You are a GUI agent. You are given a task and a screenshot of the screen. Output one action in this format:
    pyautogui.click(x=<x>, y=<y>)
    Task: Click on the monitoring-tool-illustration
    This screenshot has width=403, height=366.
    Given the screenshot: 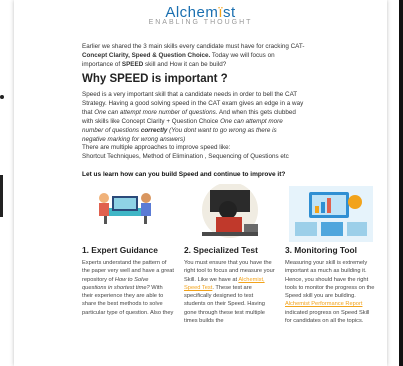 What is the action you would take?
    pyautogui.click(x=331, y=215)
    